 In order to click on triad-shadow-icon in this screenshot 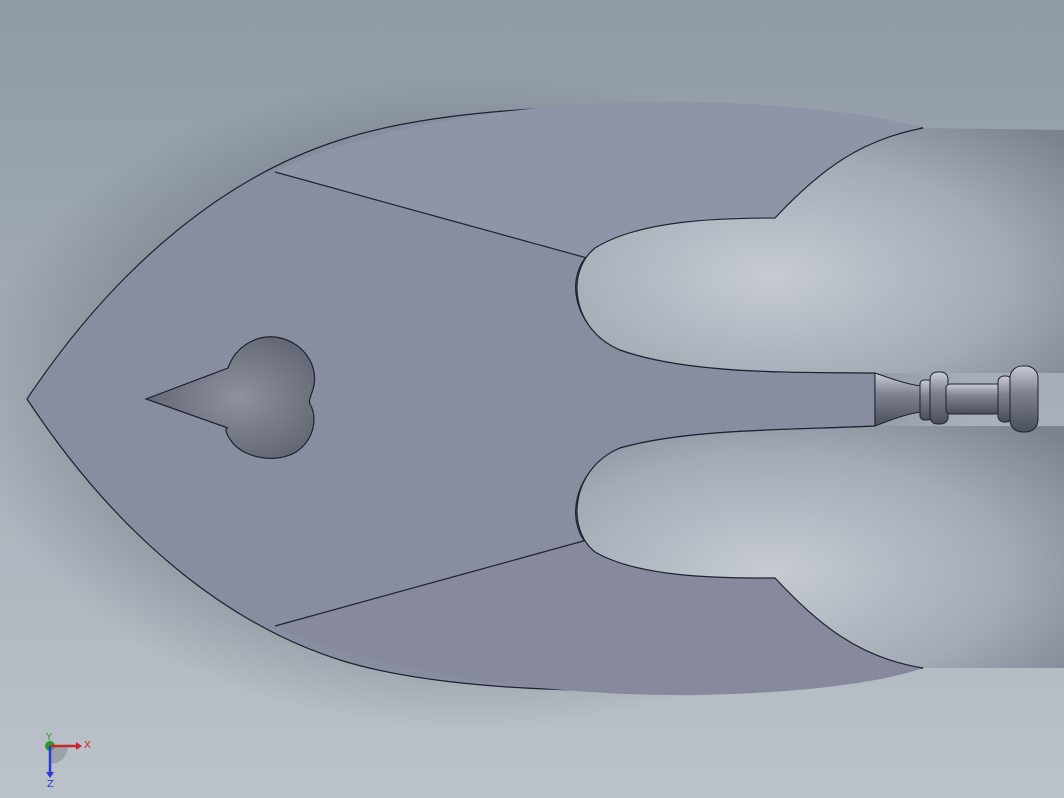, I will do `click(59, 755)`.